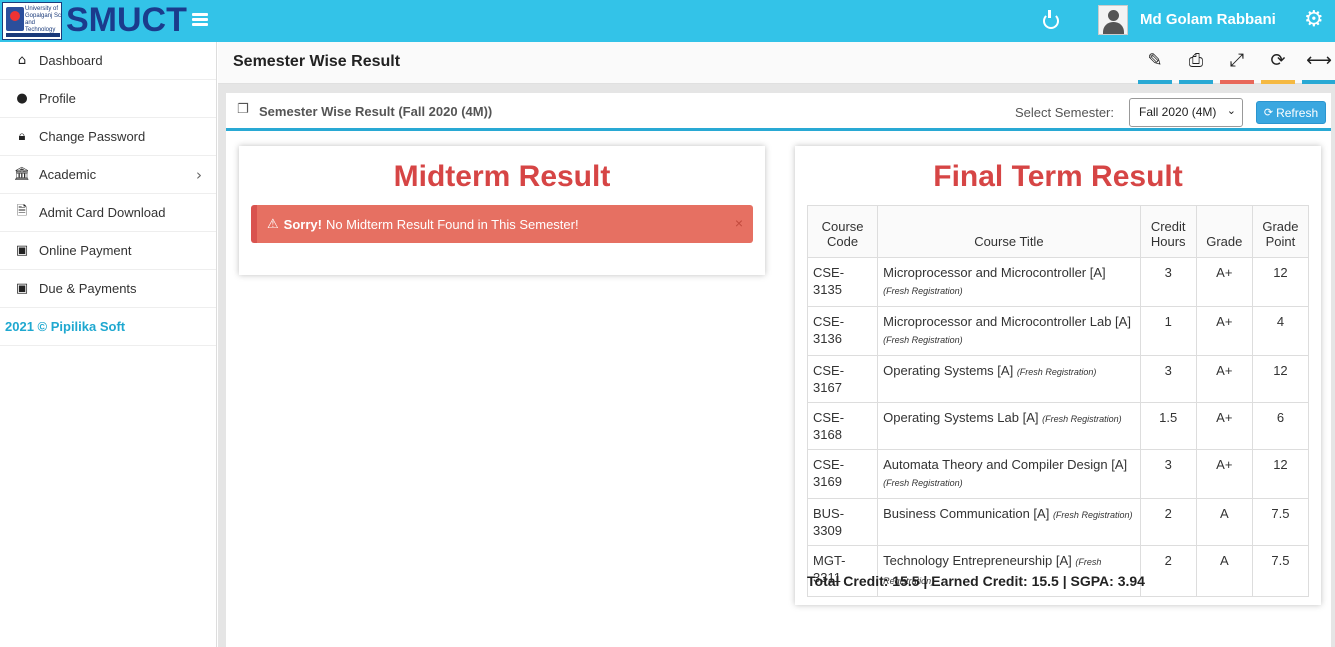 The width and height of the screenshot is (1335, 647). What do you see at coordinates (1168, 331) in the screenshot?
I see `credit-hours: 1` at bounding box center [1168, 331].